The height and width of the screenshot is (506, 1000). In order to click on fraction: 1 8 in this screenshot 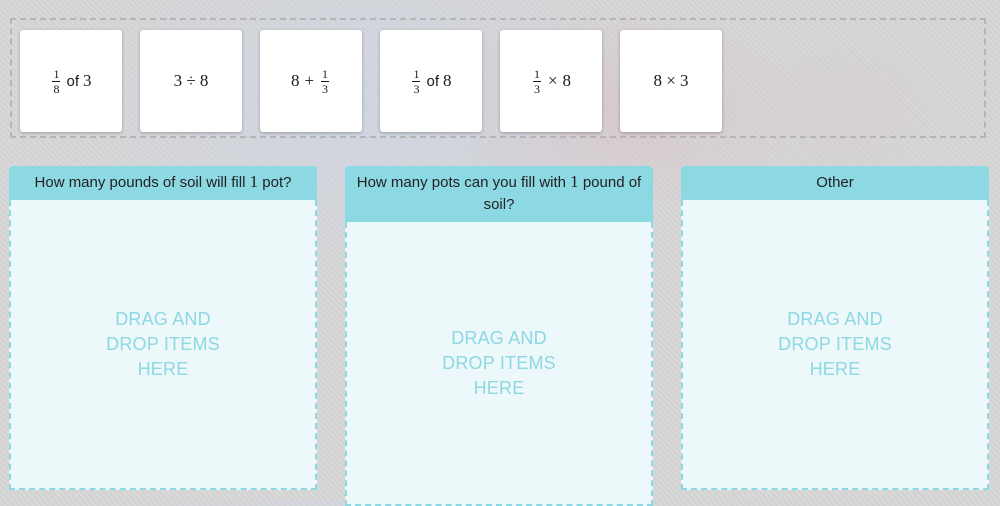, I will do `click(56, 81)`.